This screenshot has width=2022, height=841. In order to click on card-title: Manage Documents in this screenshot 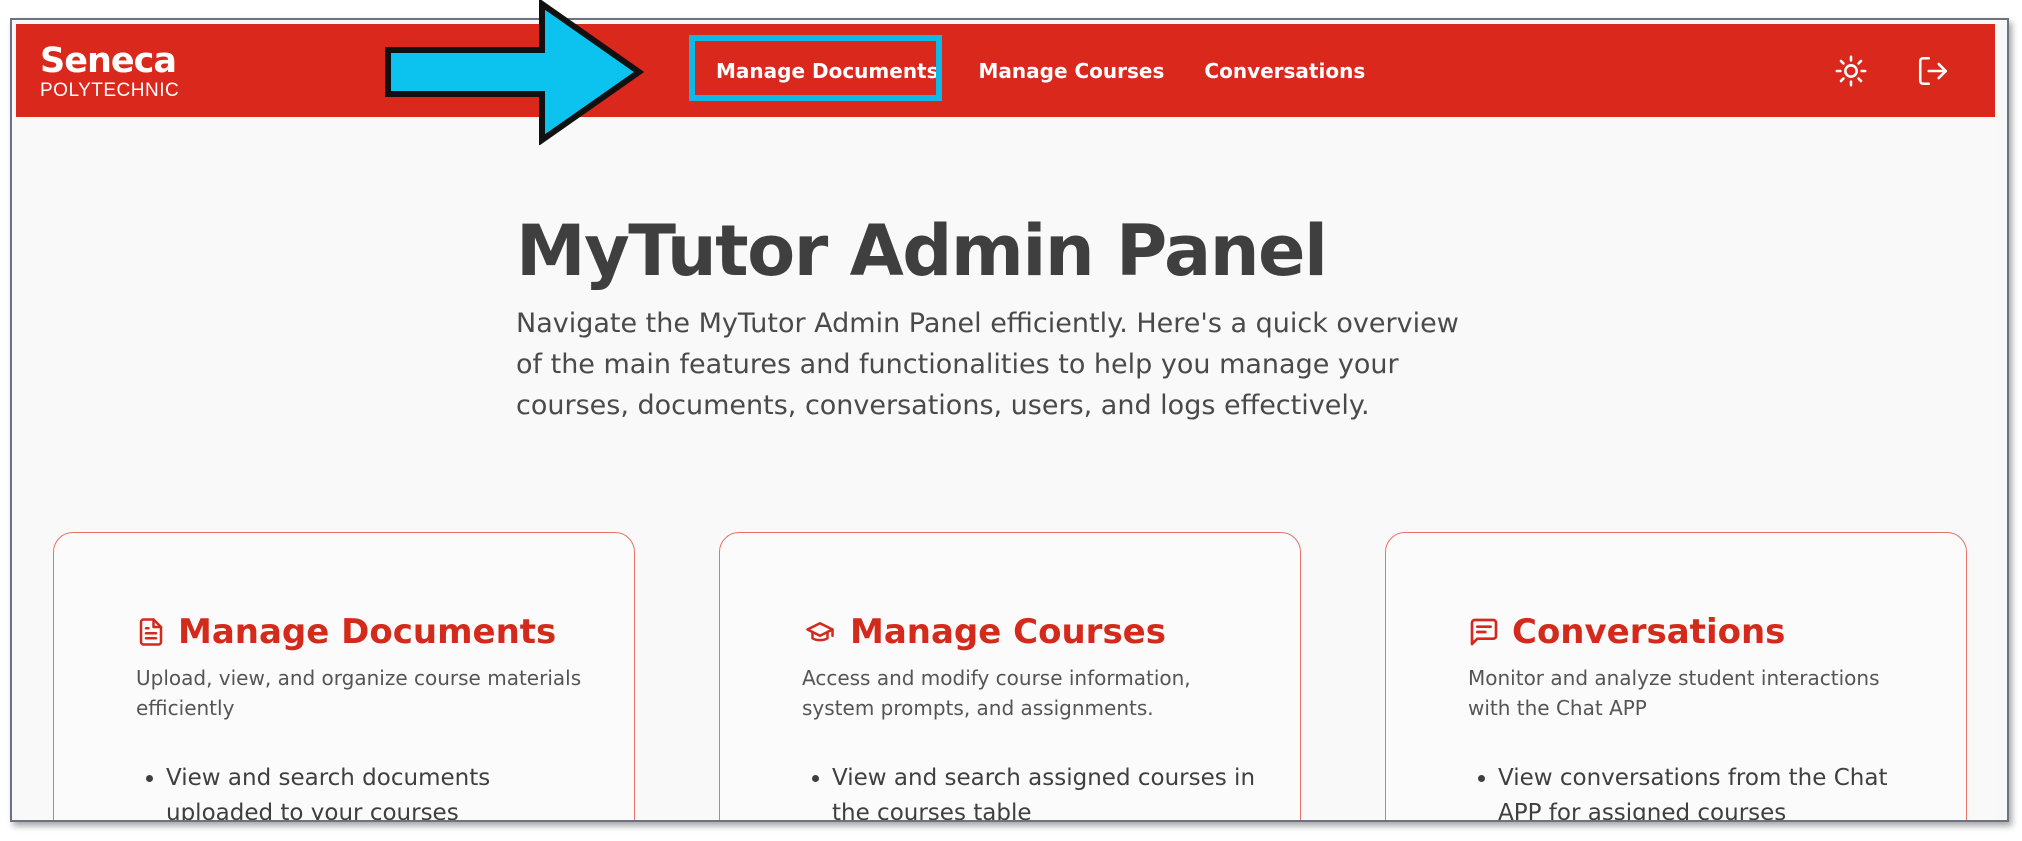, I will do `click(365, 632)`.